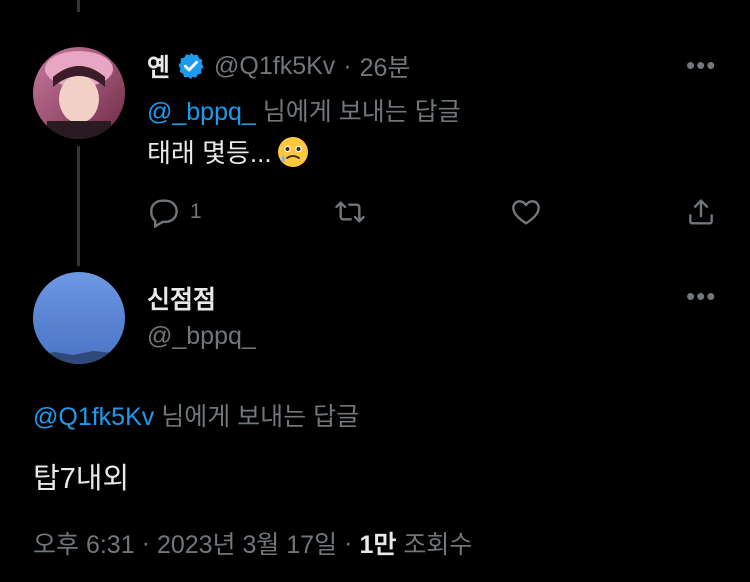  Describe the element at coordinates (78, 6) in the screenshot. I see `thread-line-top` at that location.